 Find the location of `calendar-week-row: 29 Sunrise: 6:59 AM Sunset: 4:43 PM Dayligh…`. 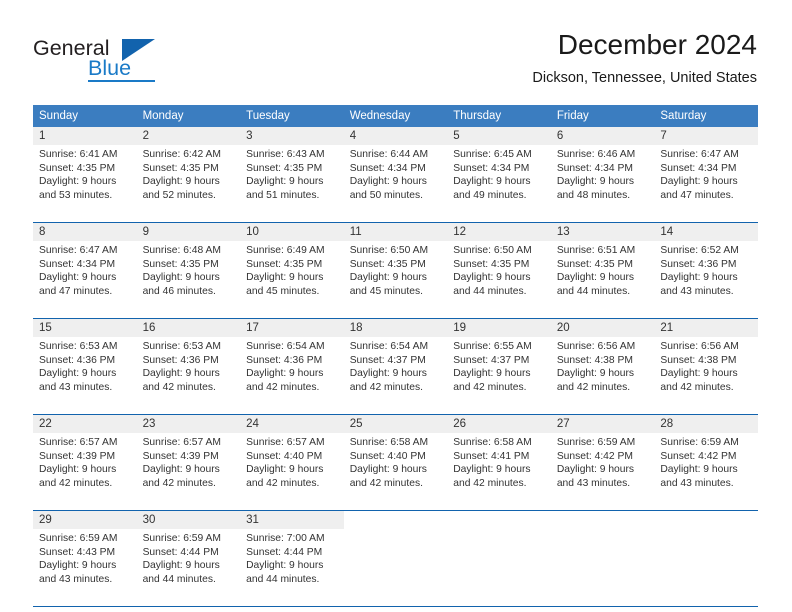

calendar-week-row: 29 Sunrise: 6:59 AM Sunset: 4:43 PM Dayligh… is located at coordinates (395, 555).